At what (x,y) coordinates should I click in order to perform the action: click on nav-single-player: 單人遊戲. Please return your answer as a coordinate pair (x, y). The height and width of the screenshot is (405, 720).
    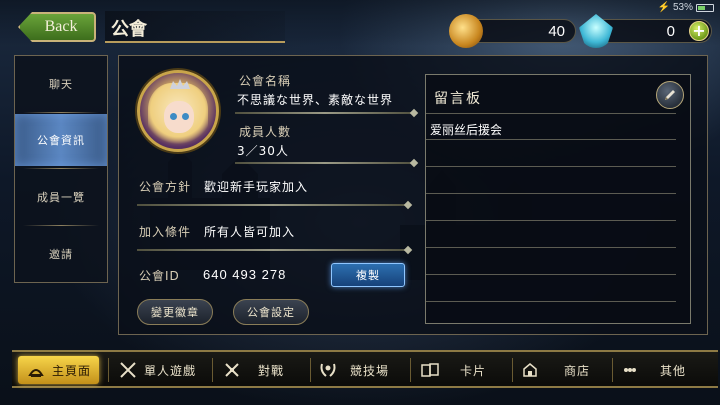
    Looking at the image, I should click on (157, 370).